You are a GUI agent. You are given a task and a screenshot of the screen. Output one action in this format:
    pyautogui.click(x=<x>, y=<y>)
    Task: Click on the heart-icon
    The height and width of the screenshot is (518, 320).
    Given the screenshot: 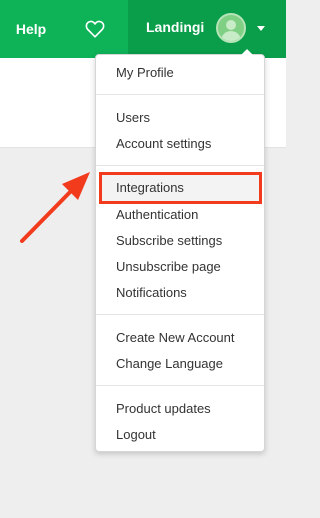 What is the action you would take?
    pyautogui.click(x=95, y=29)
    